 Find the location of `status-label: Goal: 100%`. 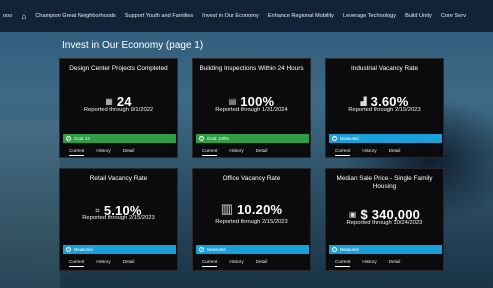

status-label: Goal: 100% is located at coordinates (218, 138).